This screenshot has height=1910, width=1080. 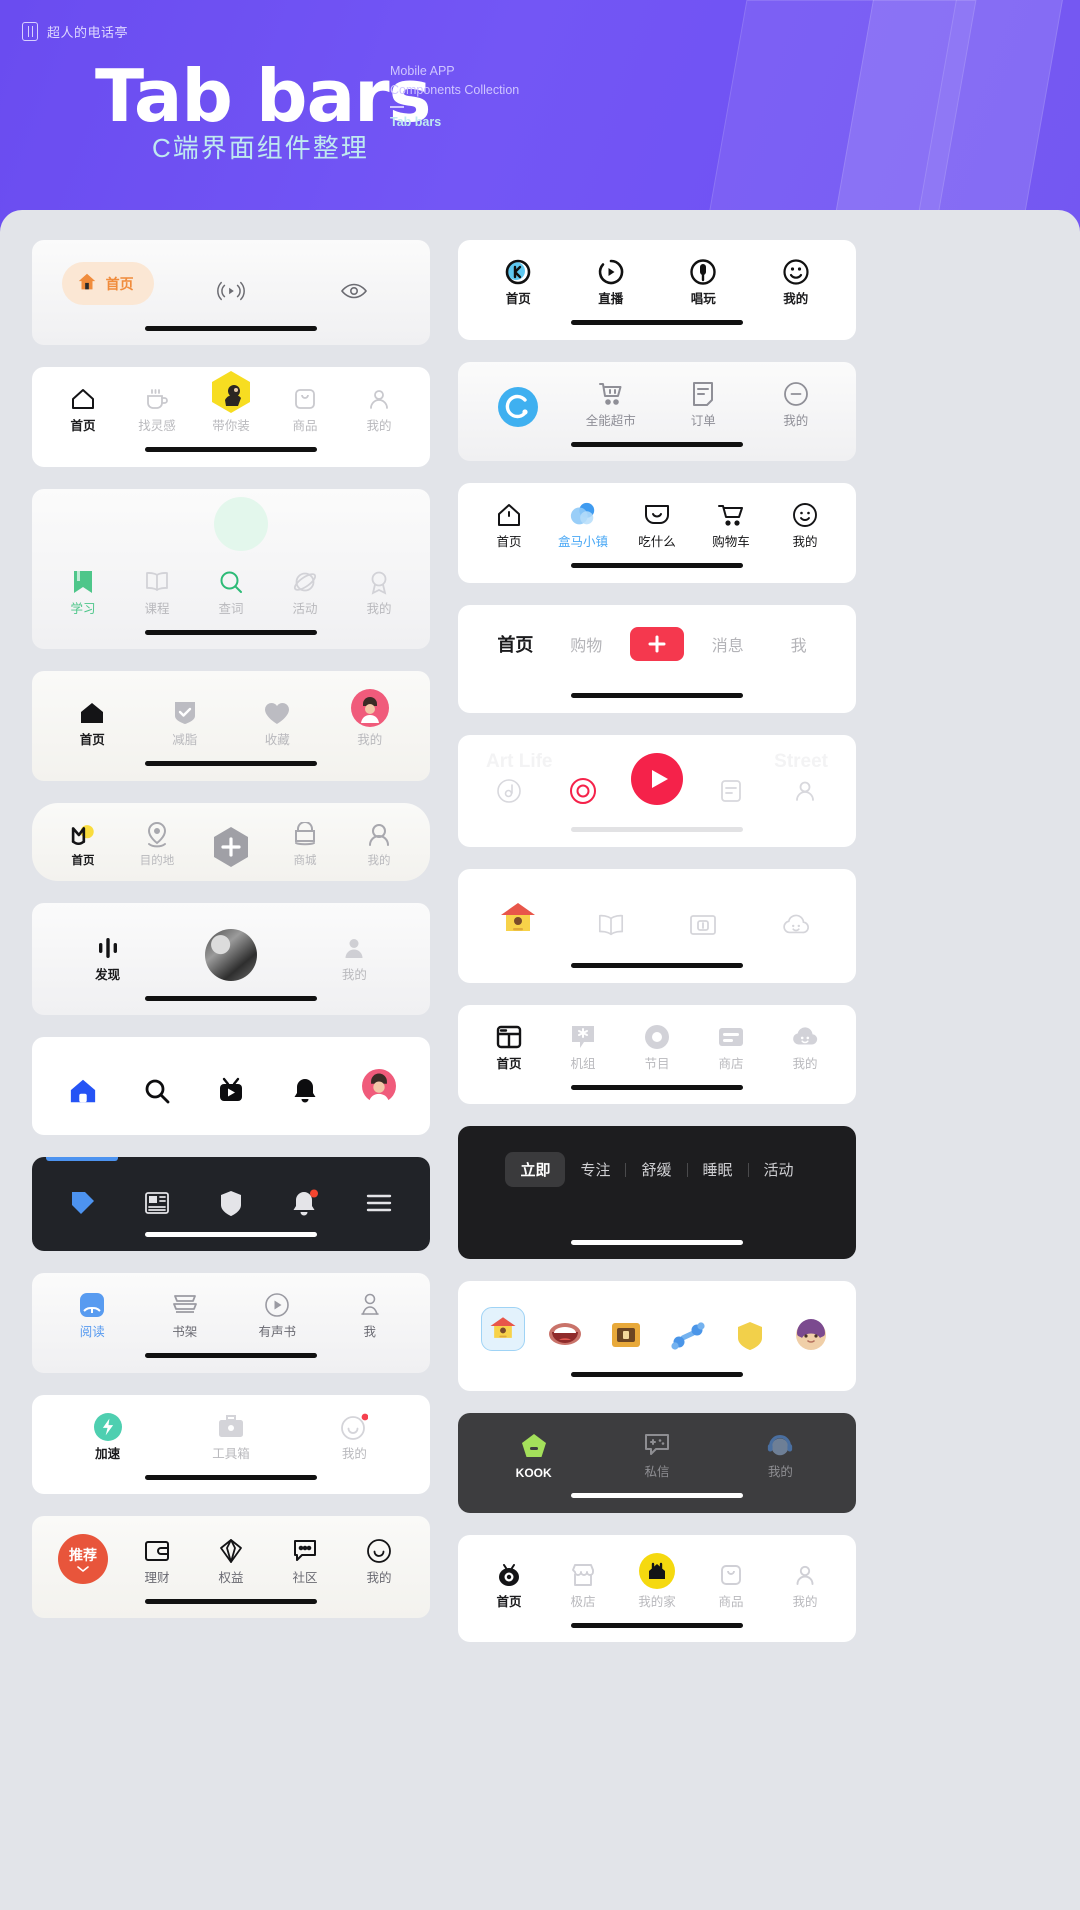 I want to click on tab-item-bookshelf: 书架, so click(x=185, y=1315).